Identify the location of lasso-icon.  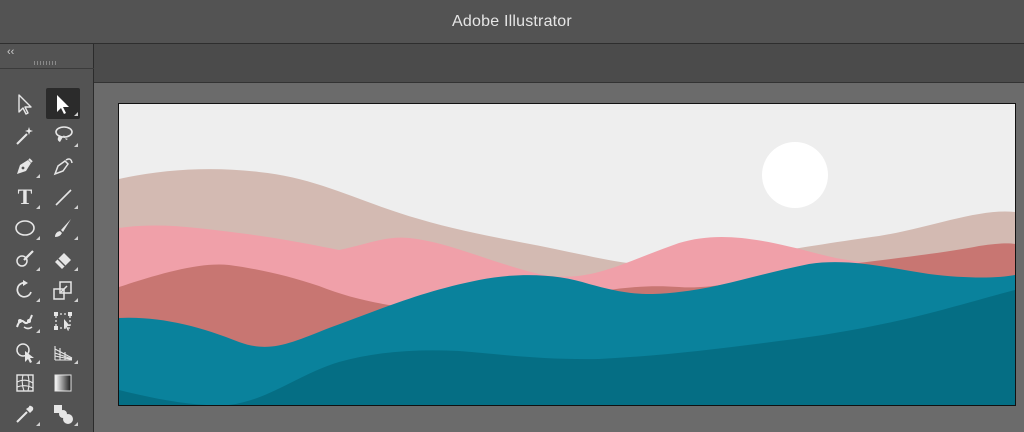
(64, 133).